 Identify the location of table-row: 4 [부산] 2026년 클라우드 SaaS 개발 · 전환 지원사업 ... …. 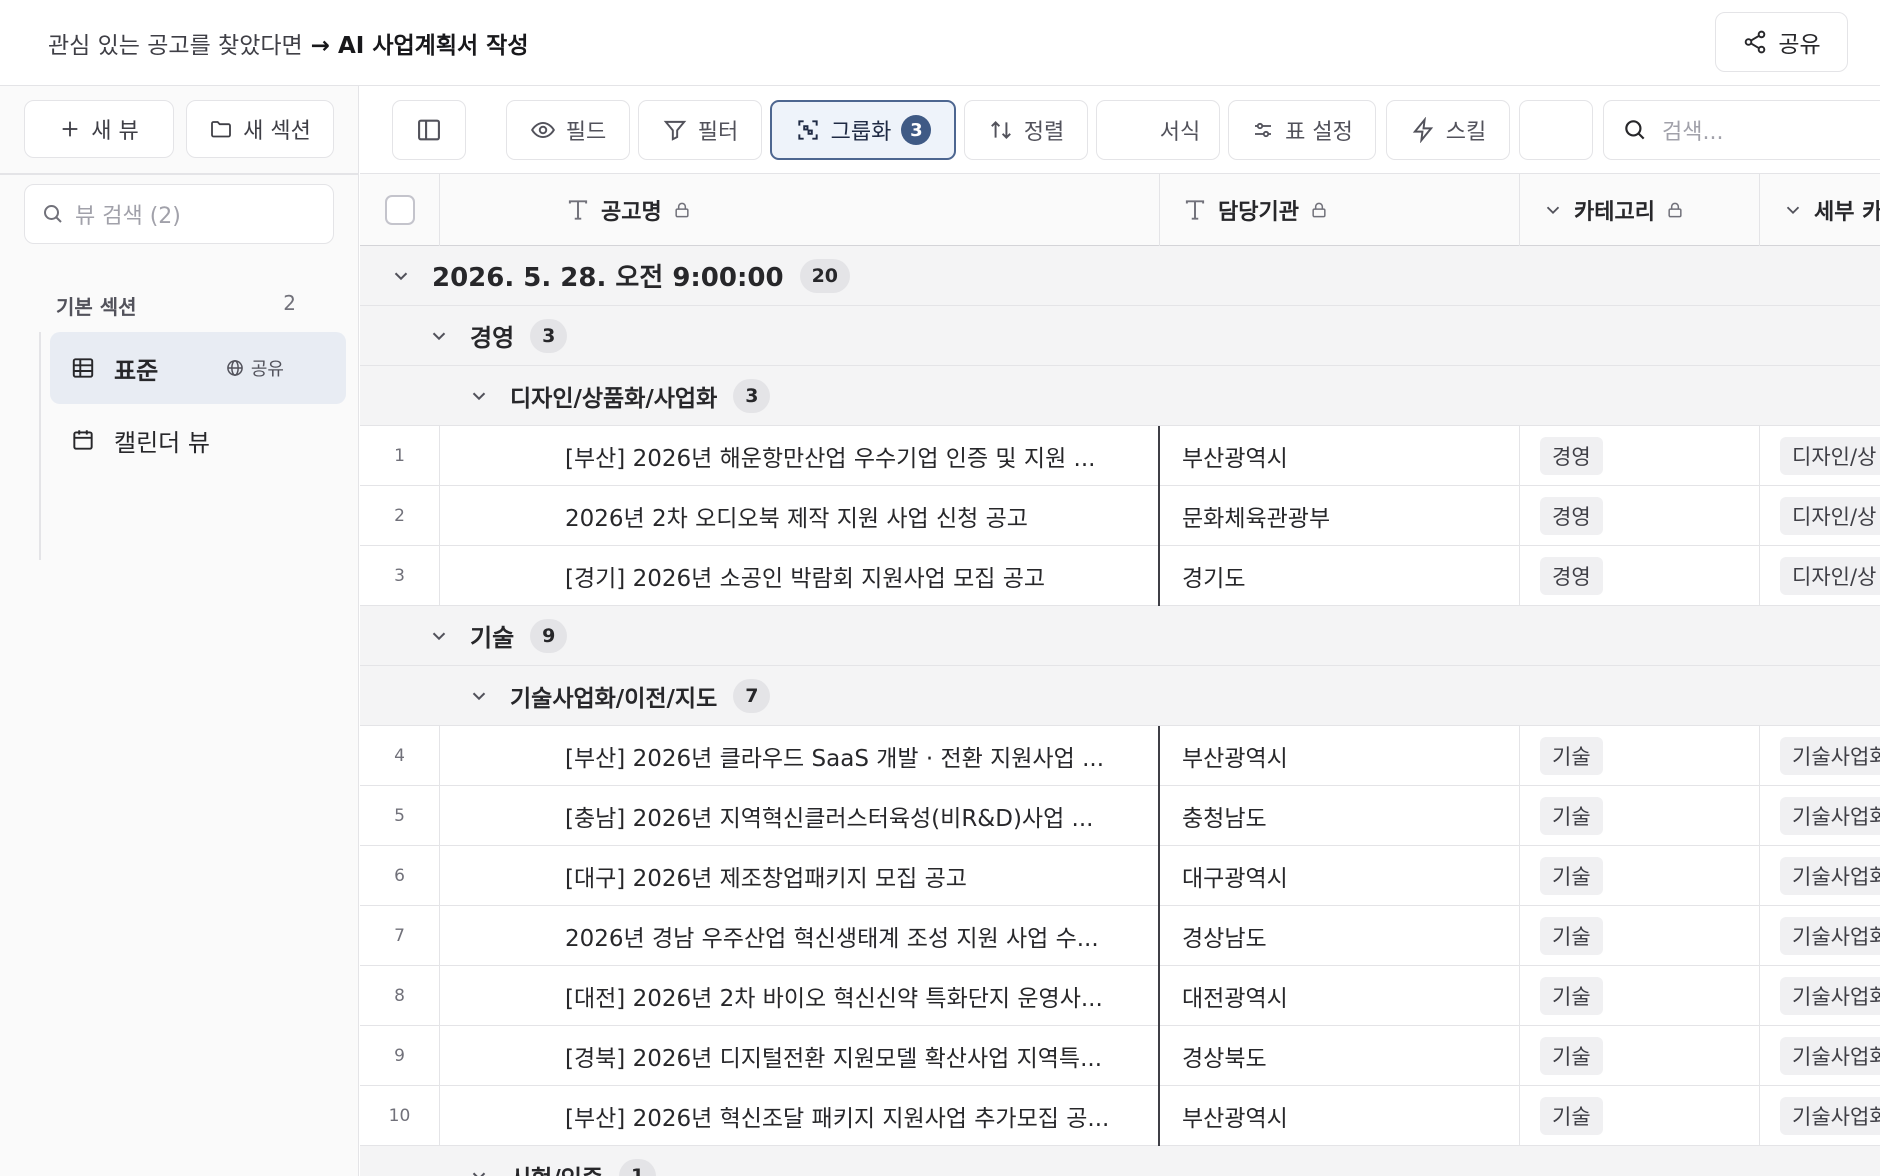
(1120, 756).